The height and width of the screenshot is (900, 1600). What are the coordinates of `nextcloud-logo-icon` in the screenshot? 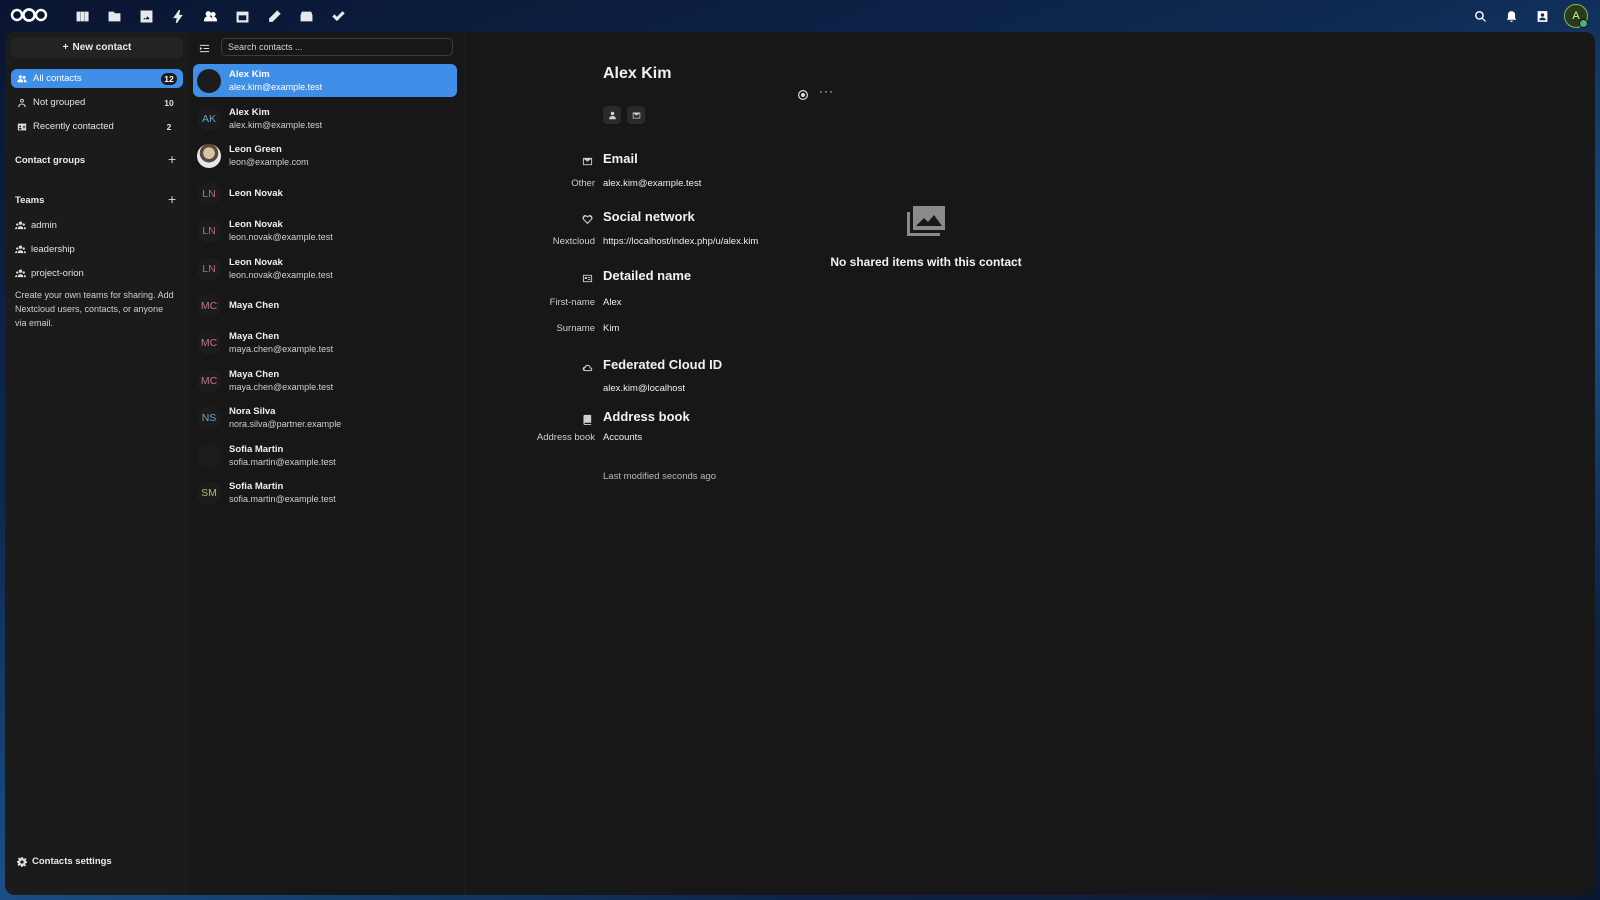 It's located at (29, 17).